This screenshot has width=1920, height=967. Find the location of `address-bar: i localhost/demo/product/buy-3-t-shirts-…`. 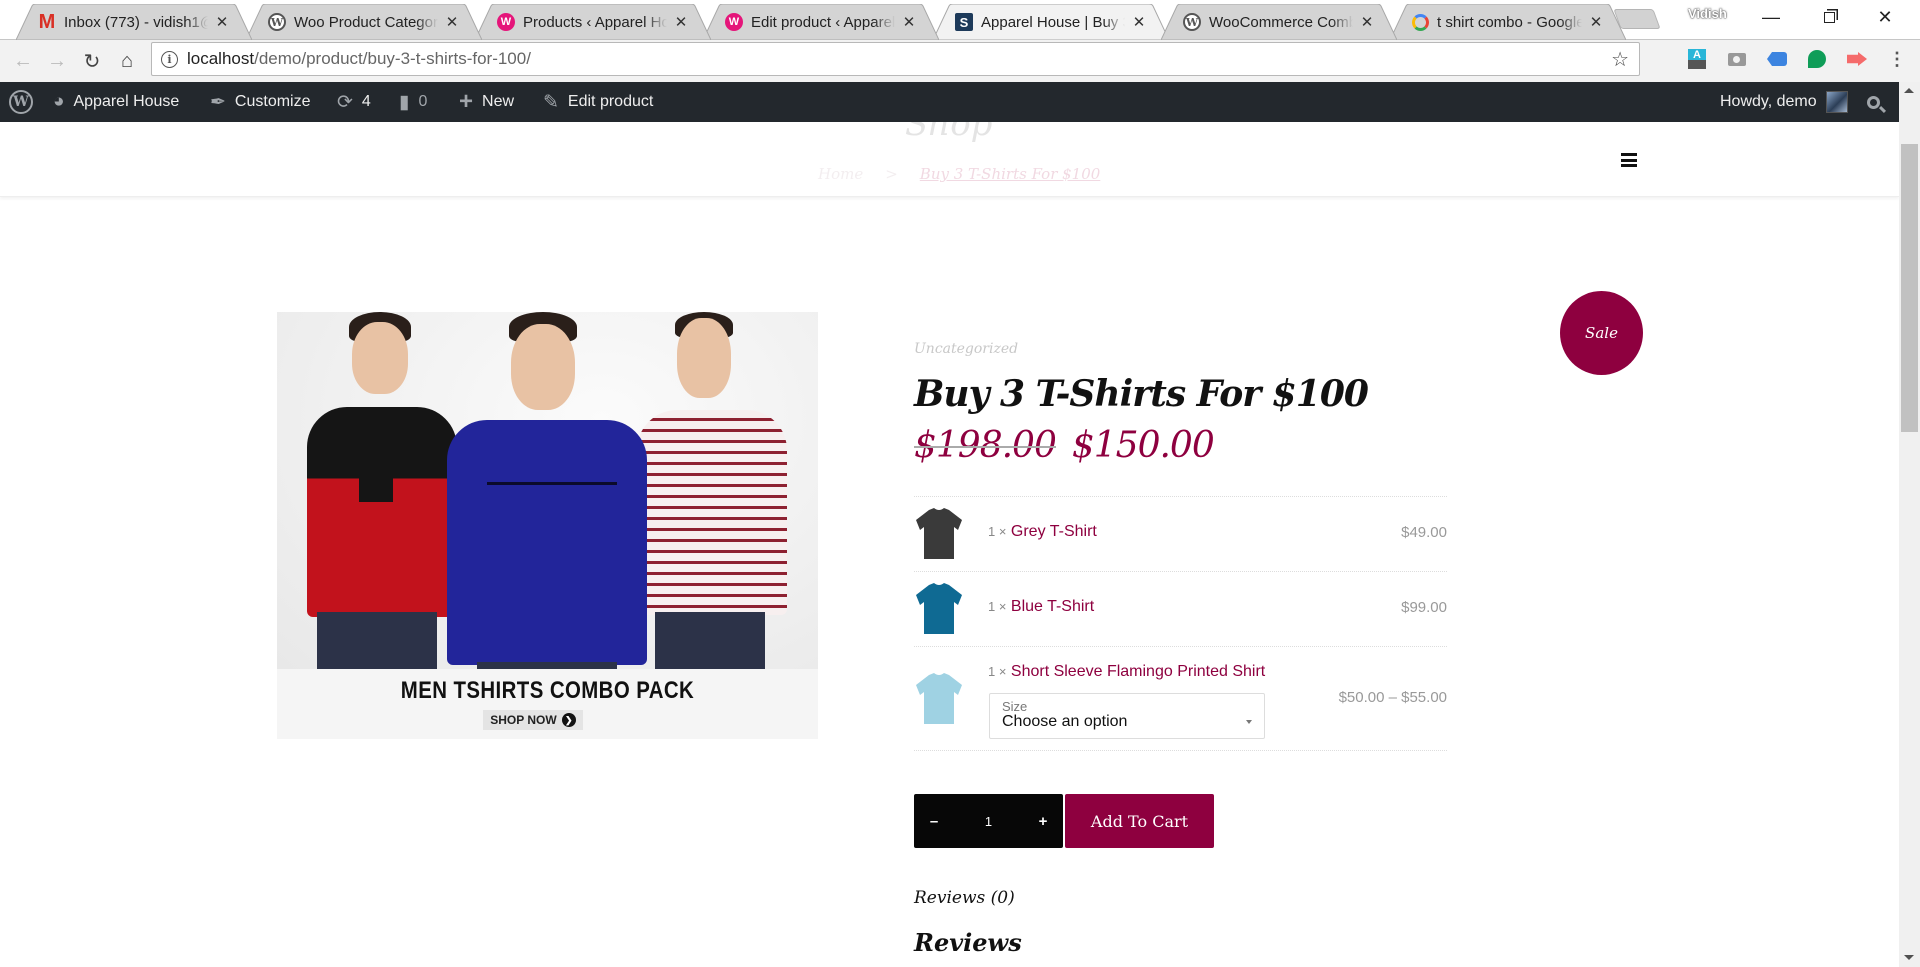

address-bar: i localhost/demo/product/buy-3-t-shirts-… is located at coordinates (895, 59).